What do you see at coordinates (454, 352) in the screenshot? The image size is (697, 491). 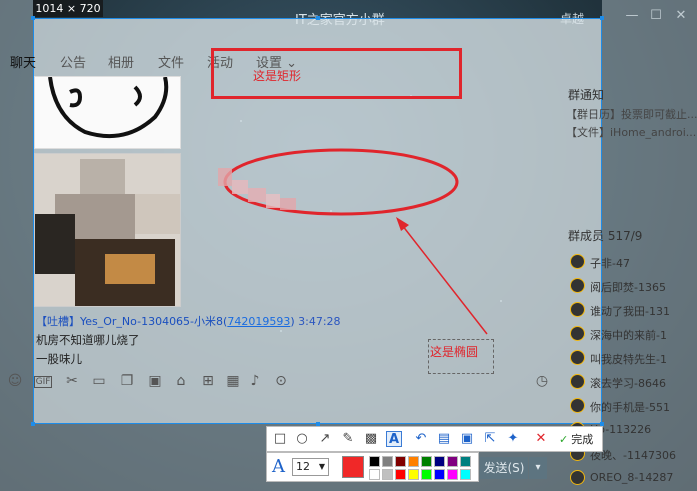 I see `ellipse-annotation-label: 这是椭圆` at bounding box center [454, 352].